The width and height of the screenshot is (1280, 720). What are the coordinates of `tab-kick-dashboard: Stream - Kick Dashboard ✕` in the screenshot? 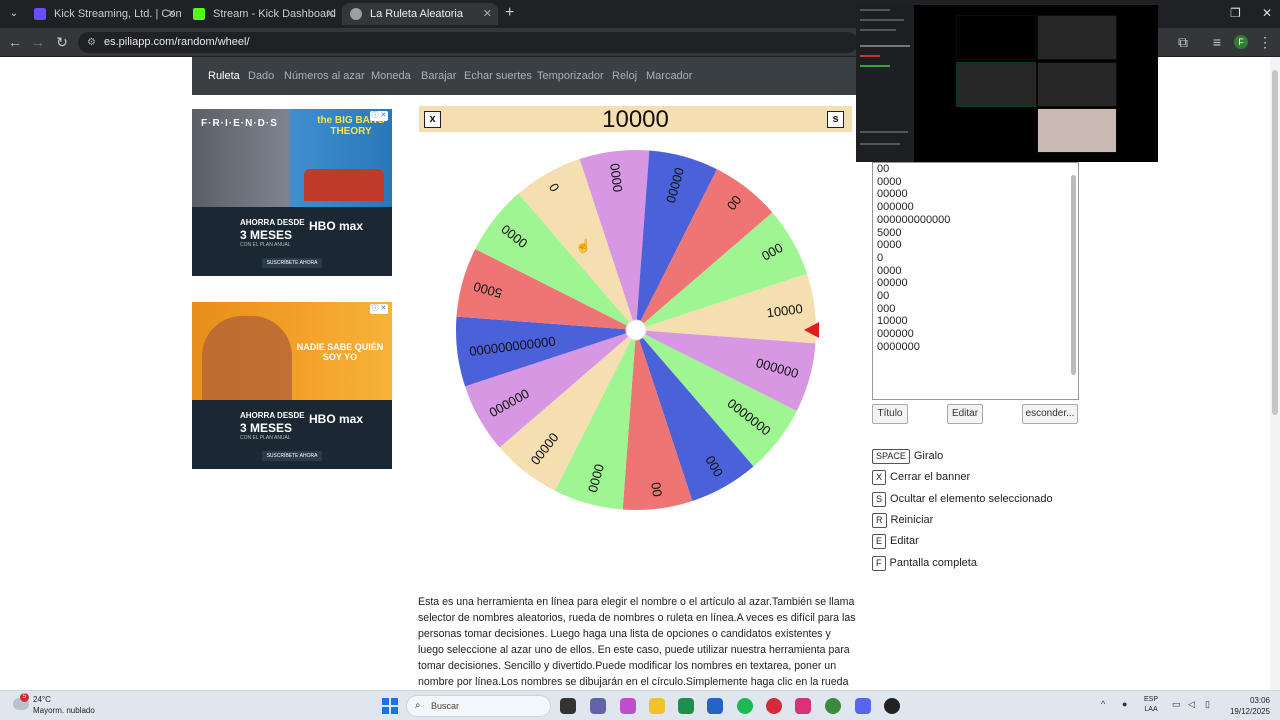 It's located at (263, 14).